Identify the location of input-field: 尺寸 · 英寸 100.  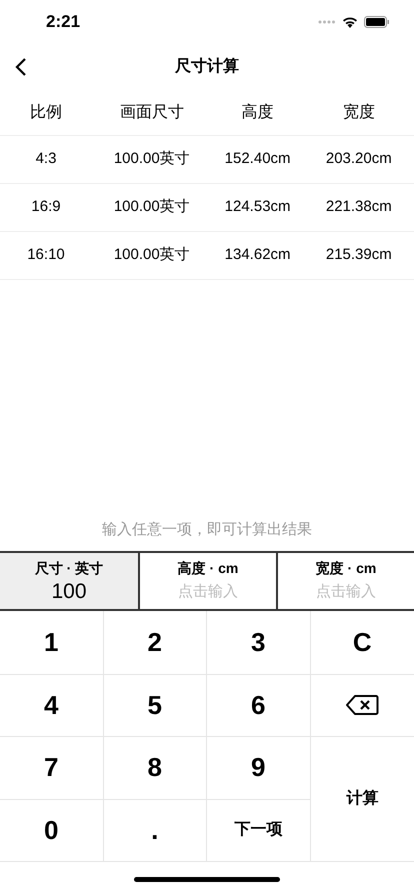
(69, 581).